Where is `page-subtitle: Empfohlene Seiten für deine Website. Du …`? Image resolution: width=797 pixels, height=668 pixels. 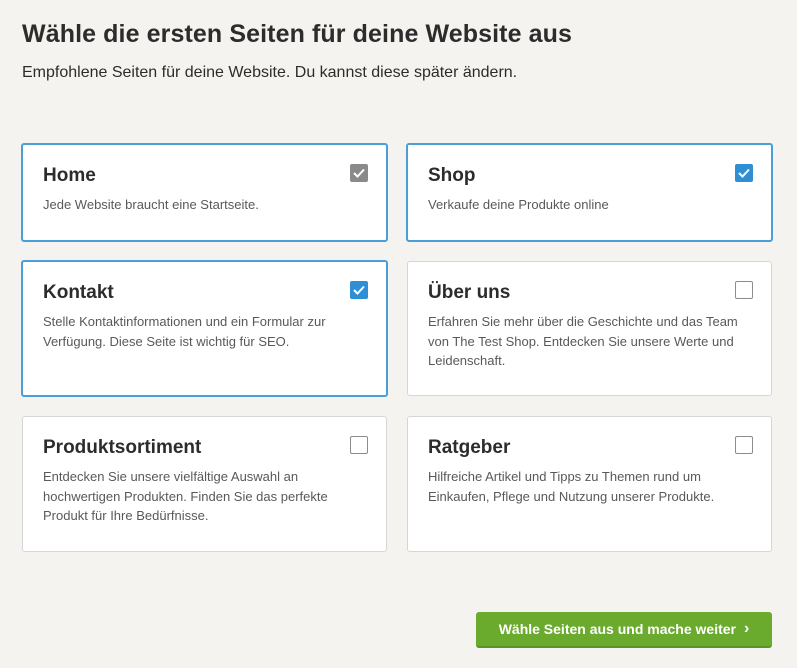
page-subtitle: Empfohlene Seiten für deine Website. Du … is located at coordinates (270, 72).